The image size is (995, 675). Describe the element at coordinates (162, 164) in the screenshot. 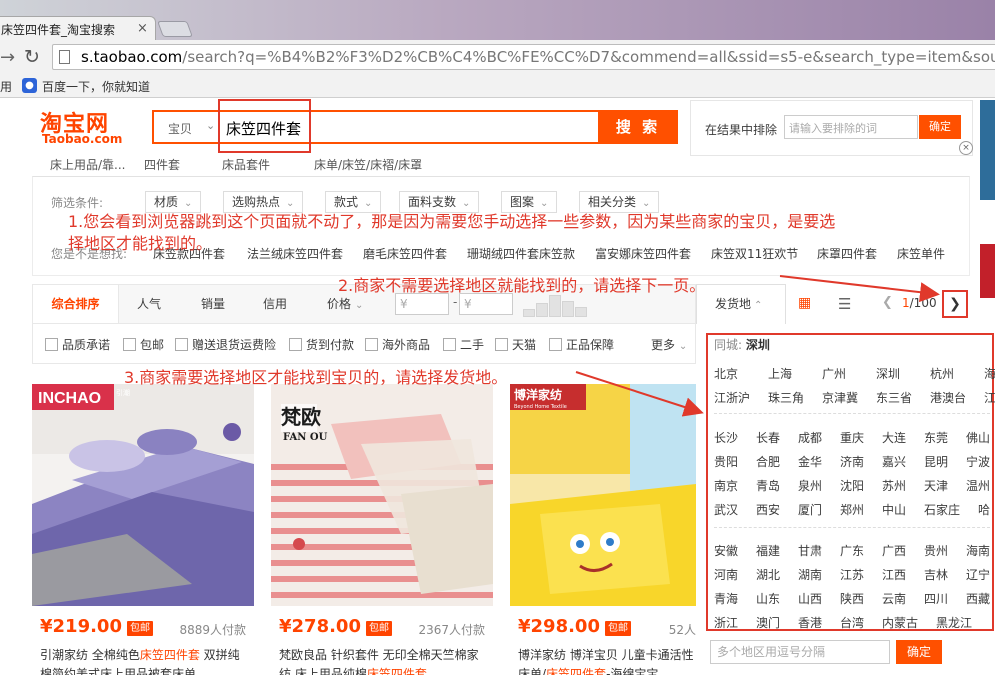

I see `breadcrumb-item: 四件套` at that location.